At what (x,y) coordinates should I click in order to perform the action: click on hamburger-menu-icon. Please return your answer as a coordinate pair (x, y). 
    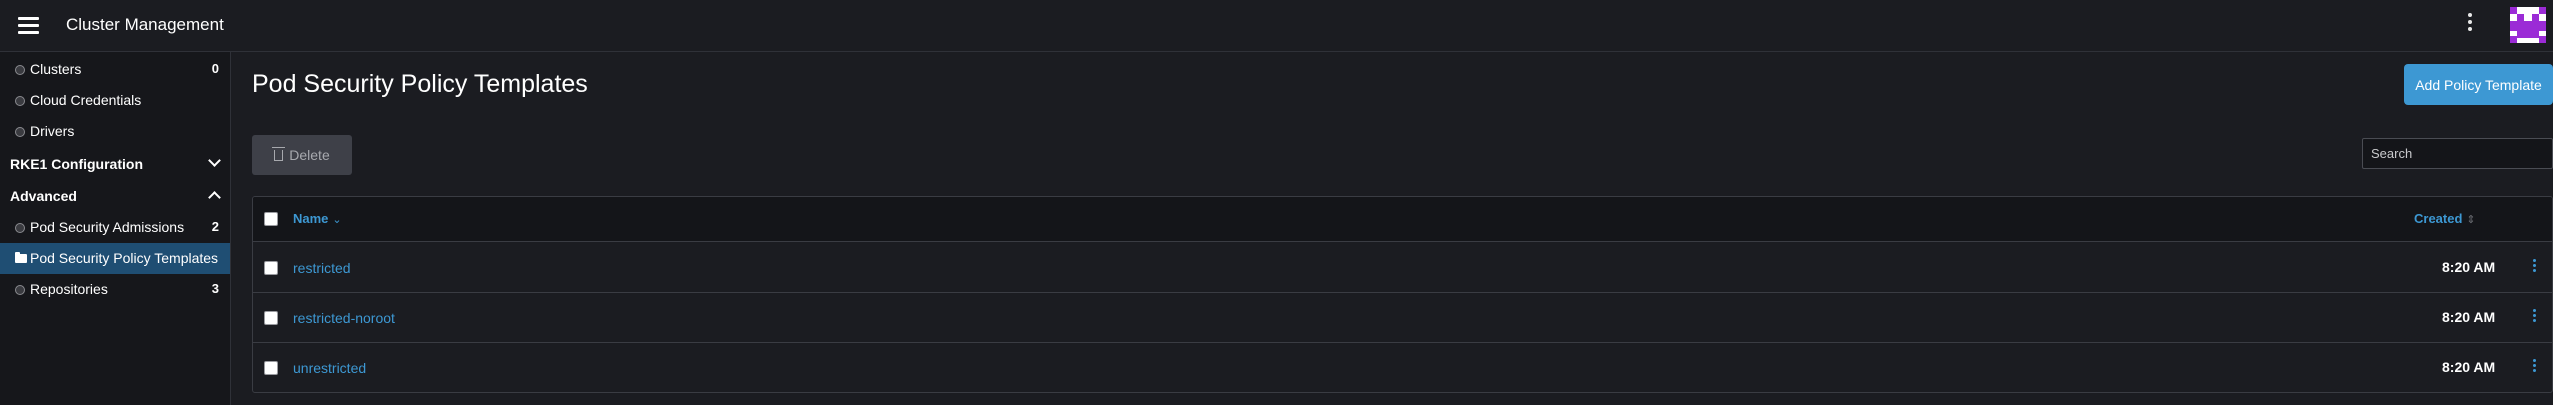
    Looking at the image, I should click on (28, 25).